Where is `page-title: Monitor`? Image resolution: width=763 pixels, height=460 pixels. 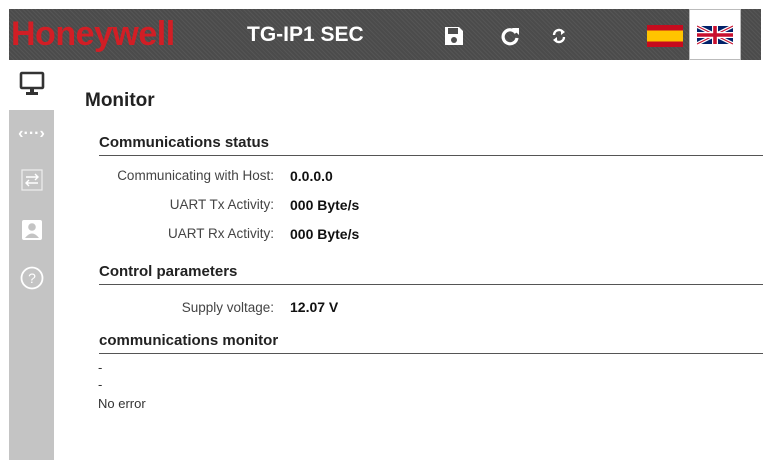
page-title: Monitor is located at coordinates (120, 100).